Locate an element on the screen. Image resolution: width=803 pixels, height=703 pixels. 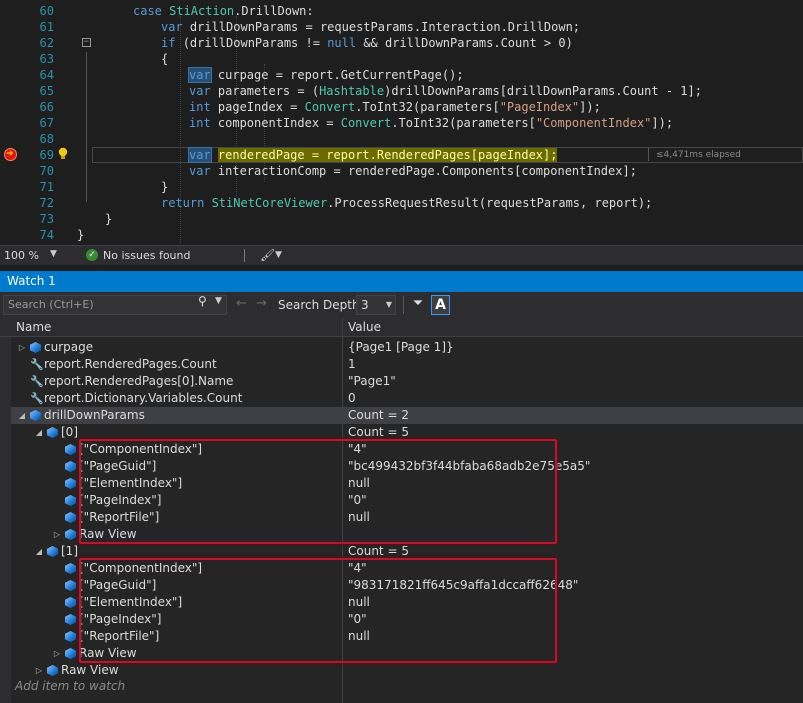
line-number: 71 is located at coordinates (46, 187).